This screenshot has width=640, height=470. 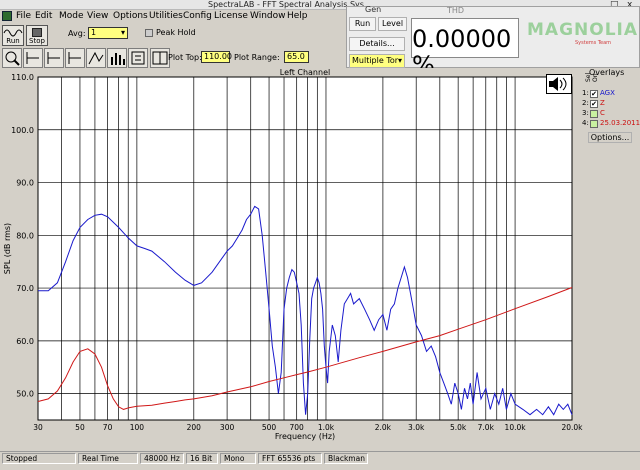 I want to click on run-button: Run, so click(x=13, y=35).